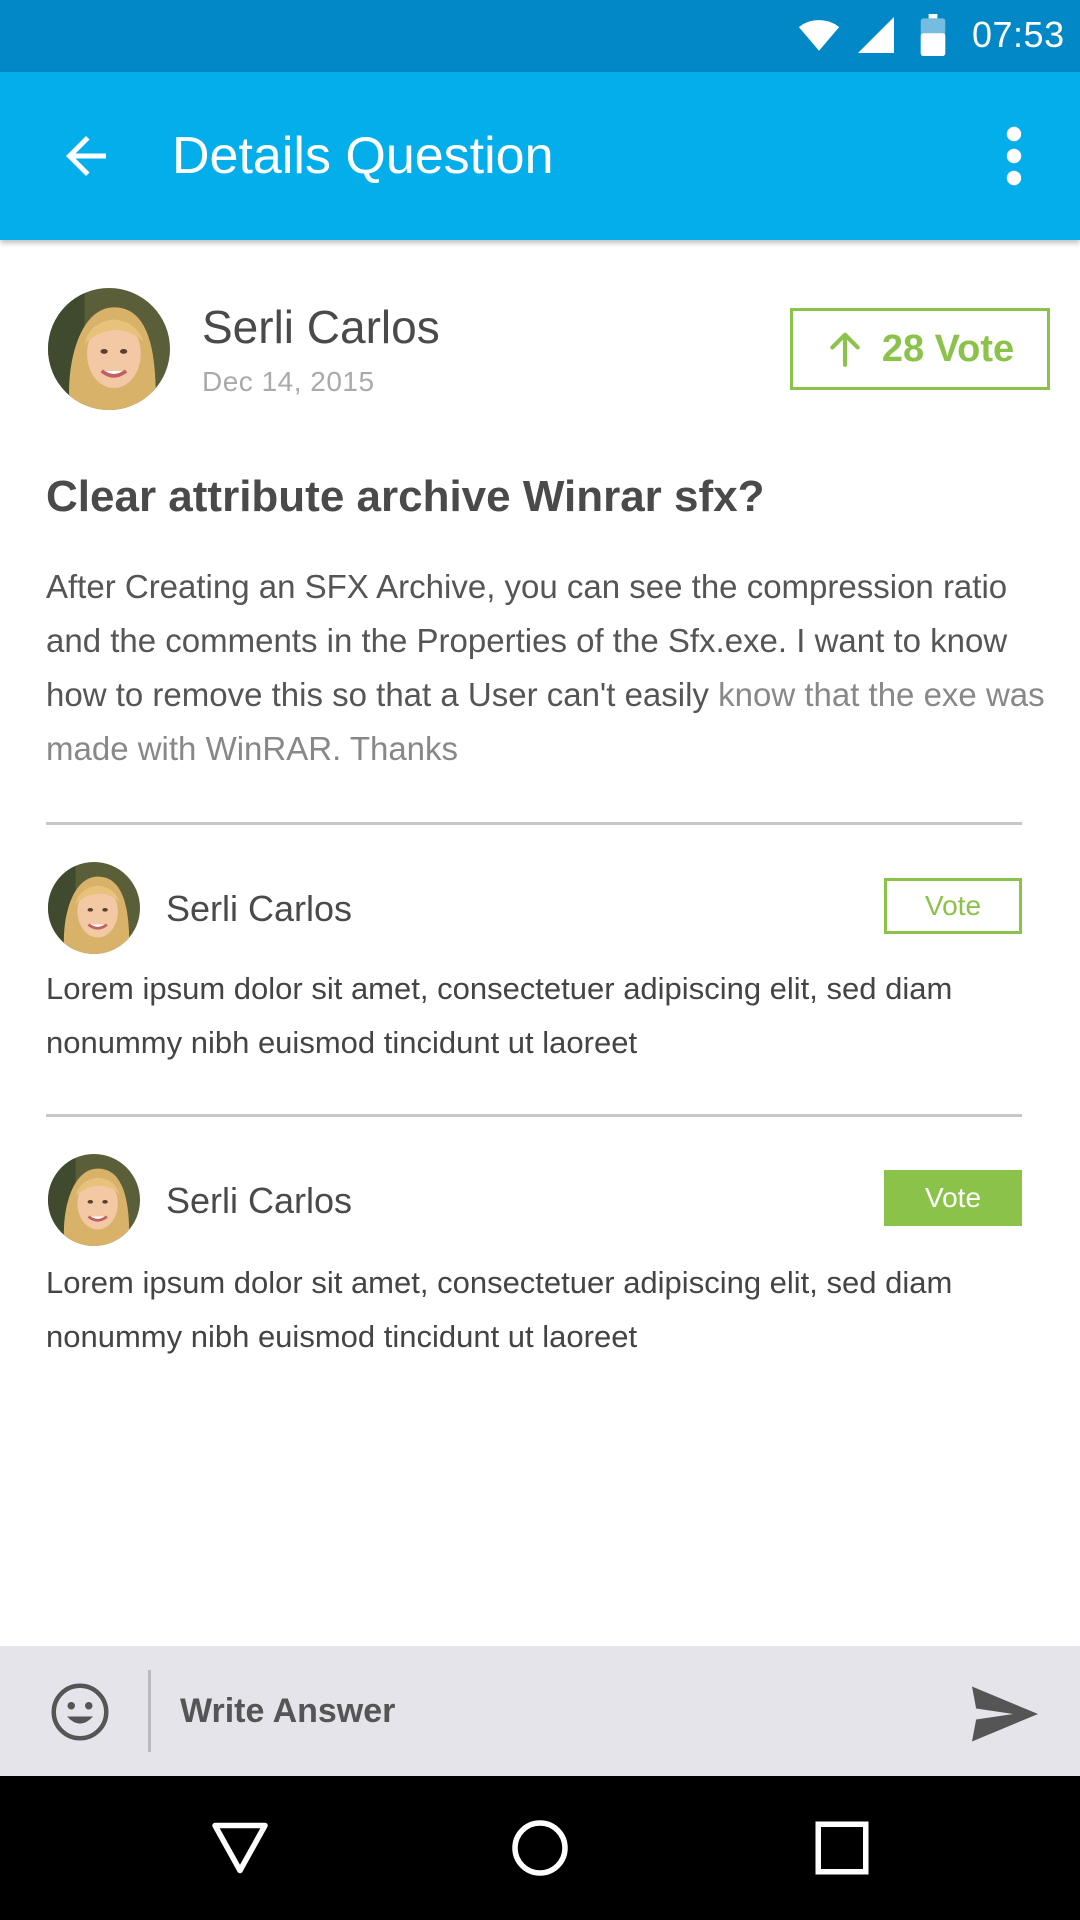 This screenshot has width=1080, height=1920. Describe the element at coordinates (933, 35) in the screenshot. I see `battery-icon` at that location.